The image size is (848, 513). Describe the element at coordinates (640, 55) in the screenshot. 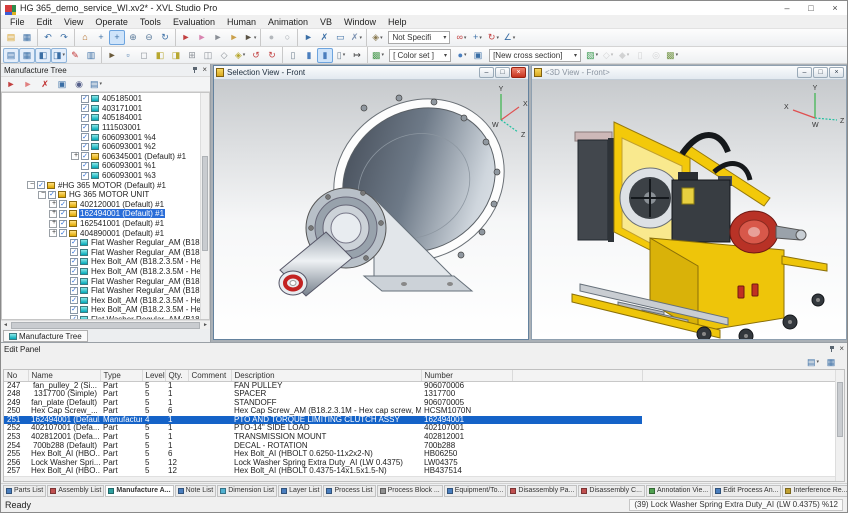

I see `section-doc-icon: ▯` at that location.